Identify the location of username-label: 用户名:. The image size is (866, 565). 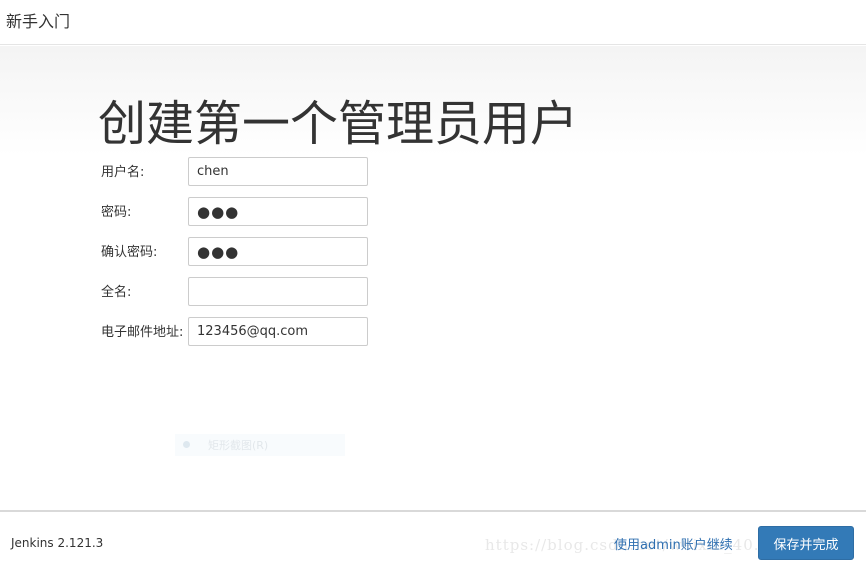
(123, 172).